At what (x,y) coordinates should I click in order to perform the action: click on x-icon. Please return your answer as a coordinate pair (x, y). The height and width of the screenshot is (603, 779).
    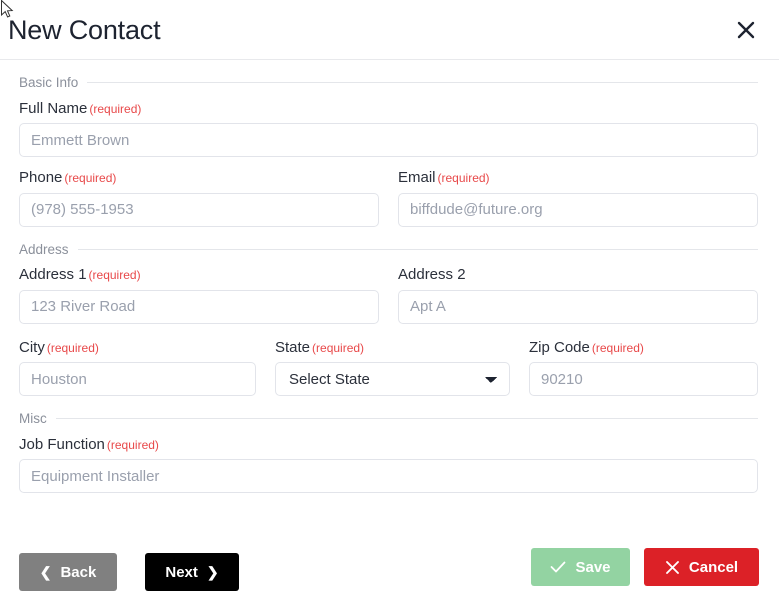
    Looking at the image, I should click on (672, 567).